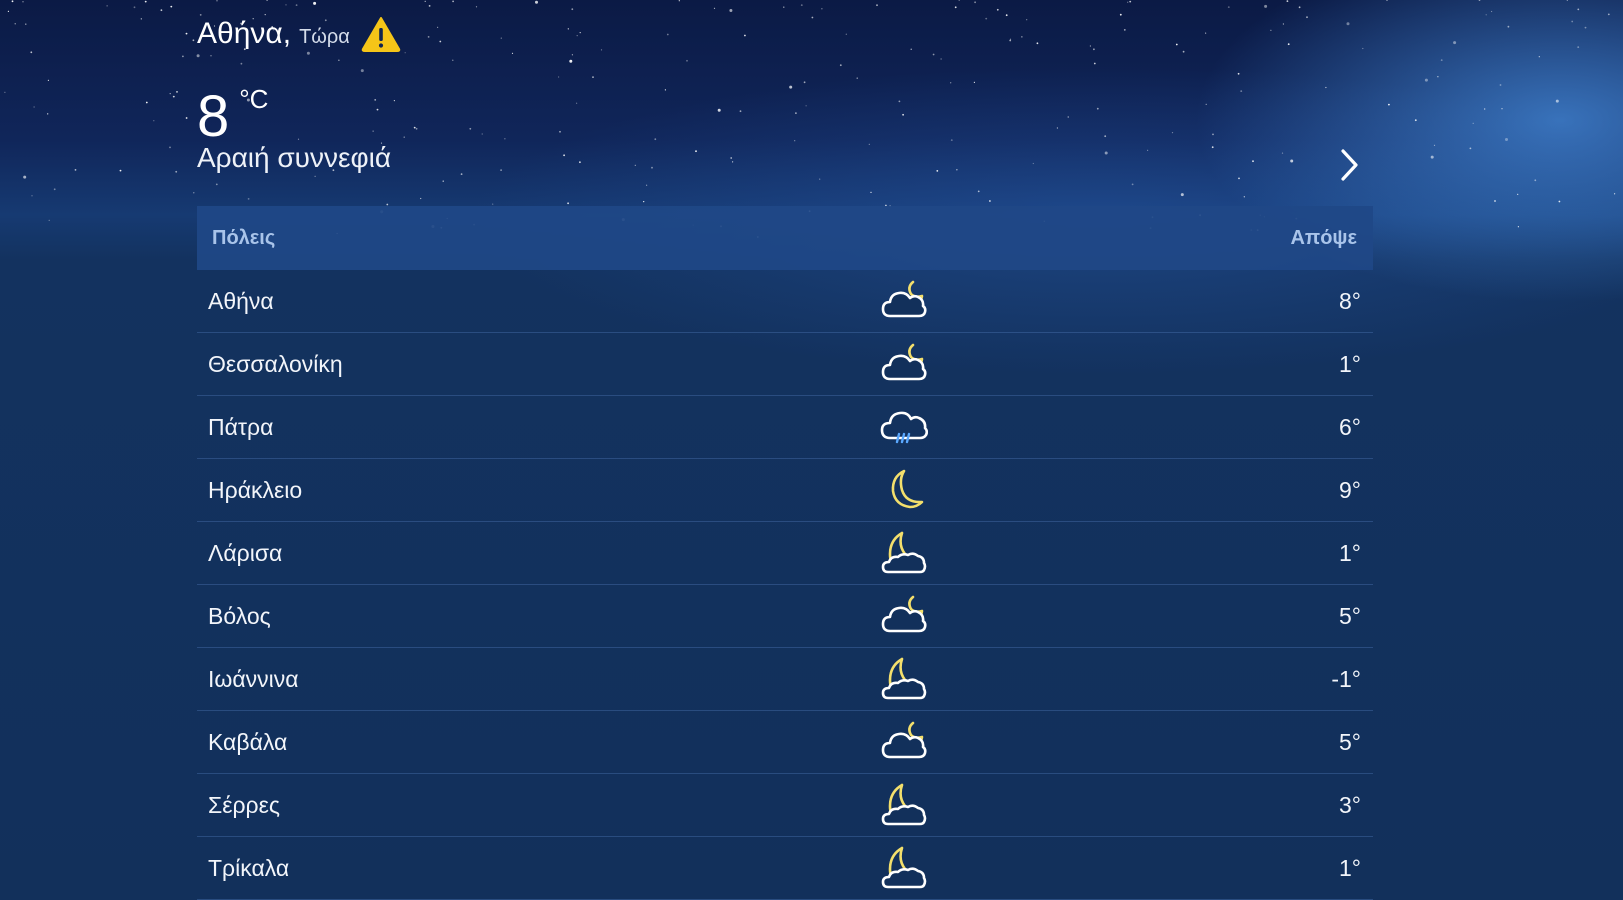  What do you see at coordinates (275, 363) in the screenshot?
I see `city-name: Θεσσαλονίκη` at bounding box center [275, 363].